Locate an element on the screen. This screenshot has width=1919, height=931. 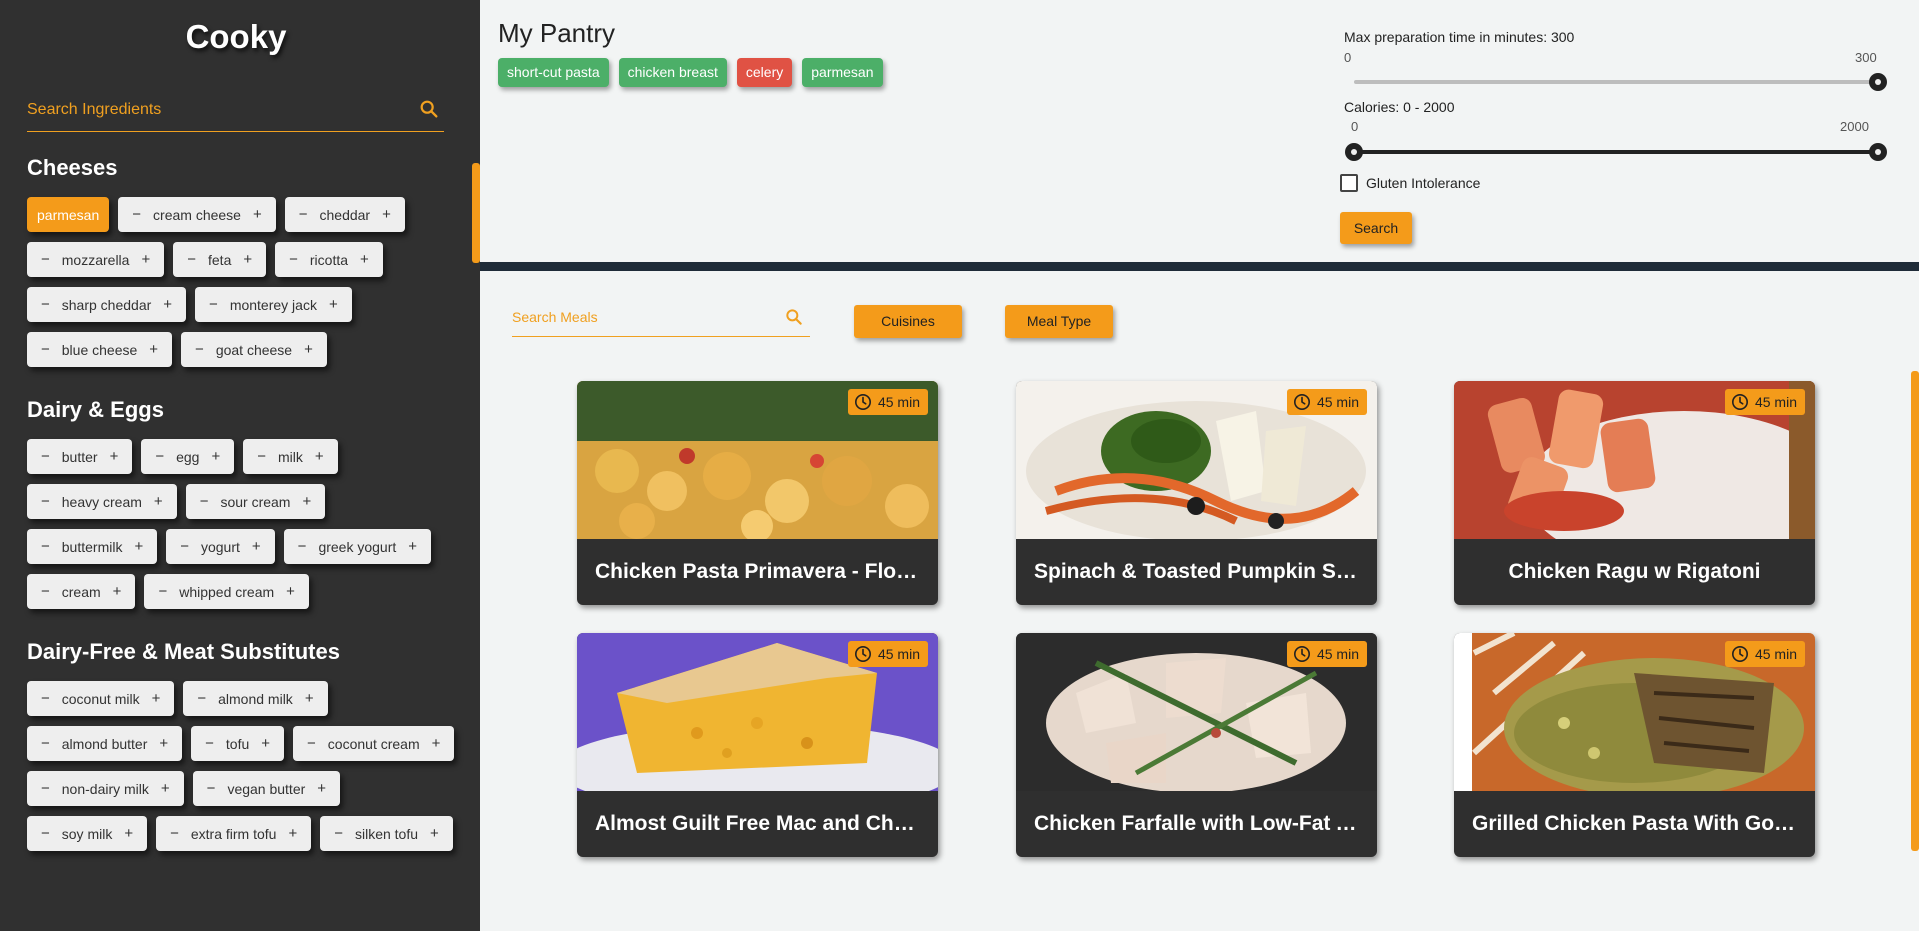
pantry-tag-short-cut-pasta: short-cut pasta is located at coordinates (553, 72).